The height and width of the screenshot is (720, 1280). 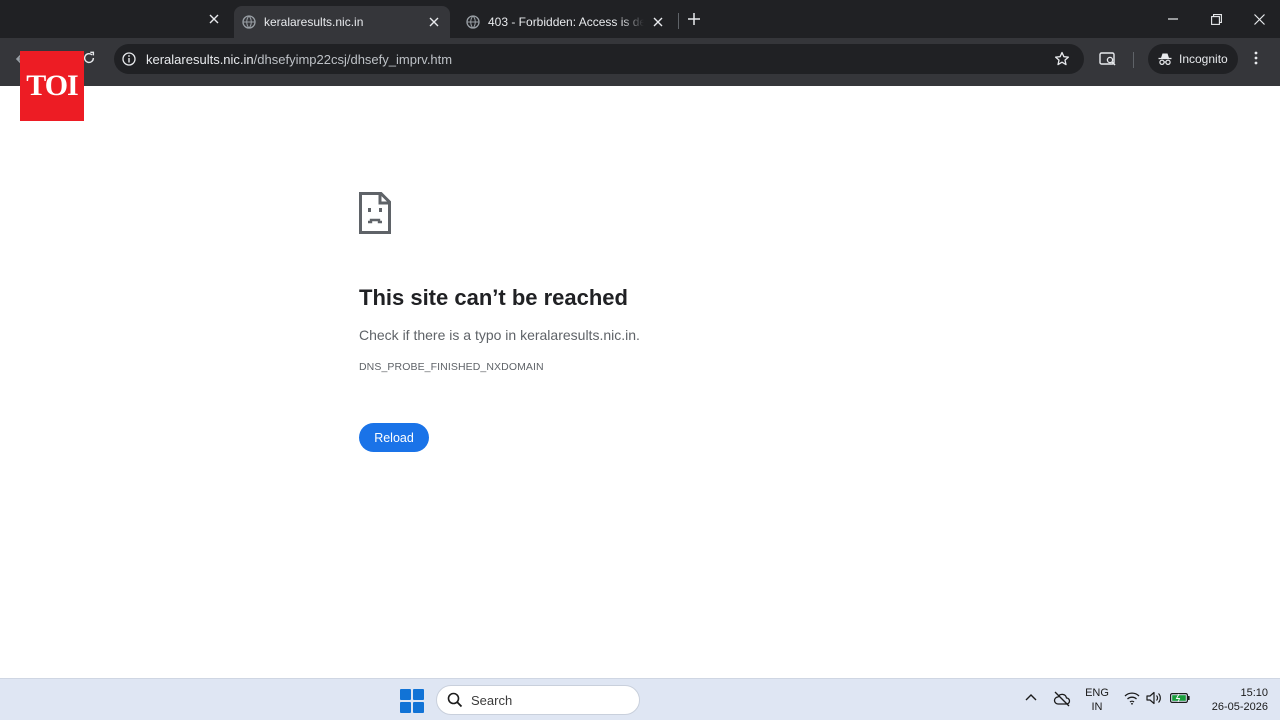 What do you see at coordinates (200, 59) in the screenshot?
I see `url-host: keralaresults.nic.in` at bounding box center [200, 59].